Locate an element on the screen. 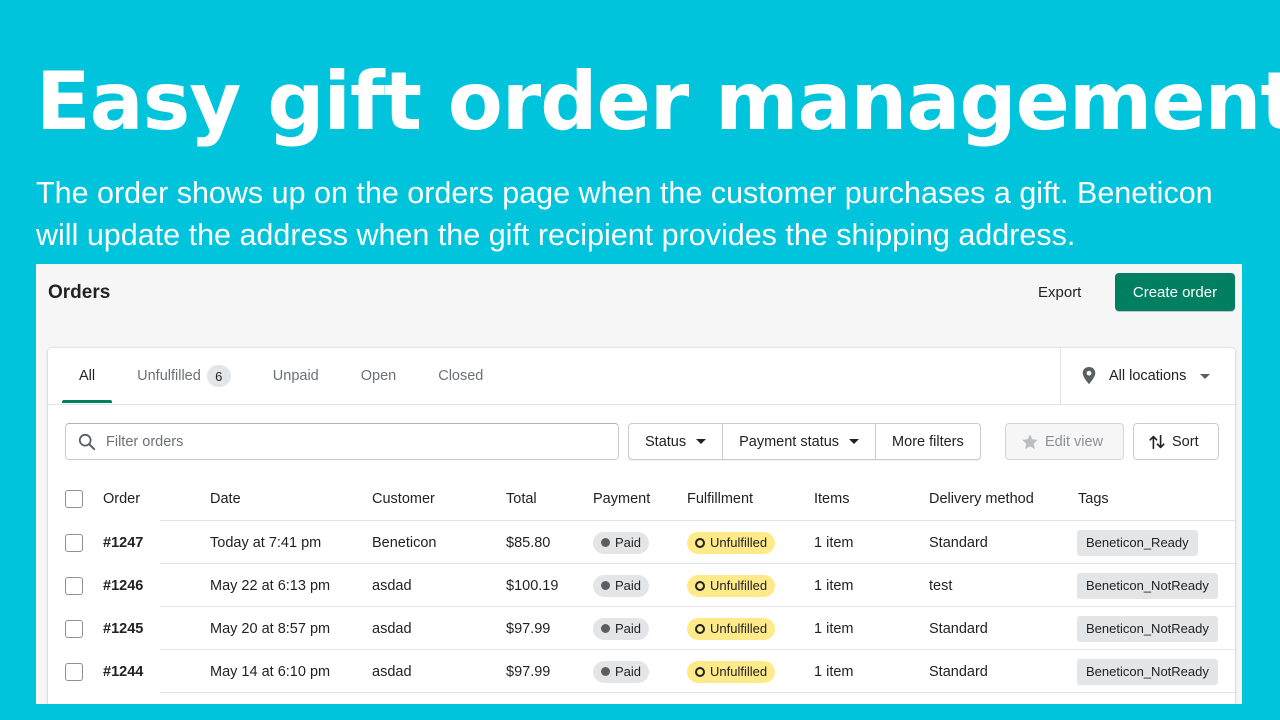 This screenshot has width=1280, height=720. filter-button-group: Status Payment status More filters is located at coordinates (804, 441).